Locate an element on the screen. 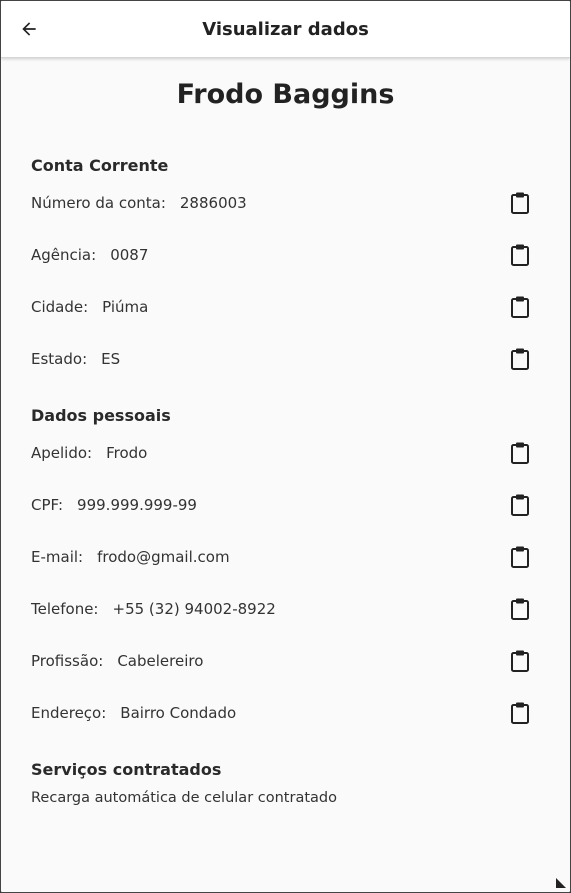 This screenshot has width=571, height=893. resize-grip-icon is located at coordinates (561, 883).